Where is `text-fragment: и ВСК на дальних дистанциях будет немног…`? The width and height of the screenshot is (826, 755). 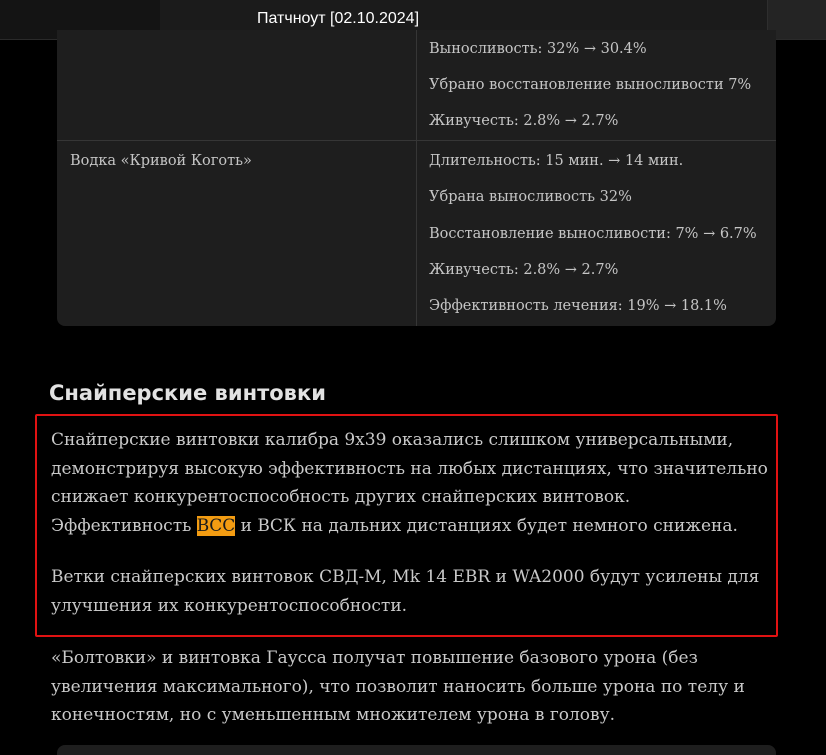
text-fragment: и ВСК на дальних дистанциях будет немног… is located at coordinates (486, 525).